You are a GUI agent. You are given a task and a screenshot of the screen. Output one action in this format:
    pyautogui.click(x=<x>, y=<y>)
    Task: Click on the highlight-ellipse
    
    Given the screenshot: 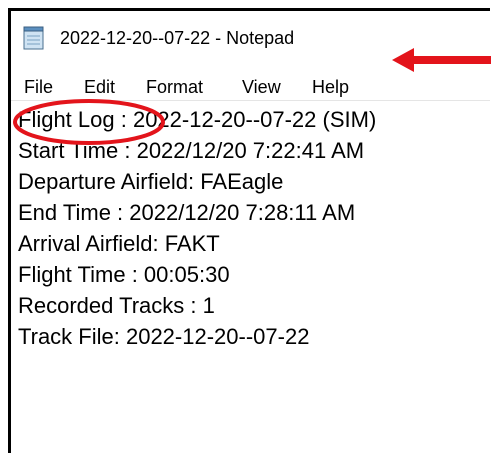 What is the action you would take?
    pyautogui.click(x=89, y=122)
    